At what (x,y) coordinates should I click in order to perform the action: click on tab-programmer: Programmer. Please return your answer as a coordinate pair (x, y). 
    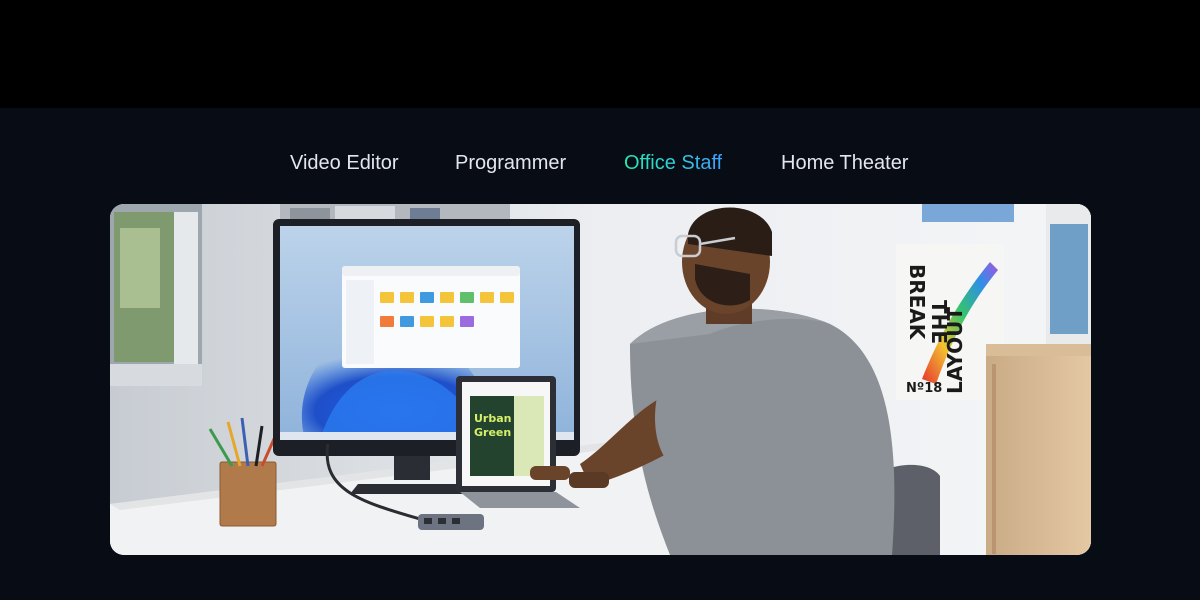
    Looking at the image, I should click on (510, 163).